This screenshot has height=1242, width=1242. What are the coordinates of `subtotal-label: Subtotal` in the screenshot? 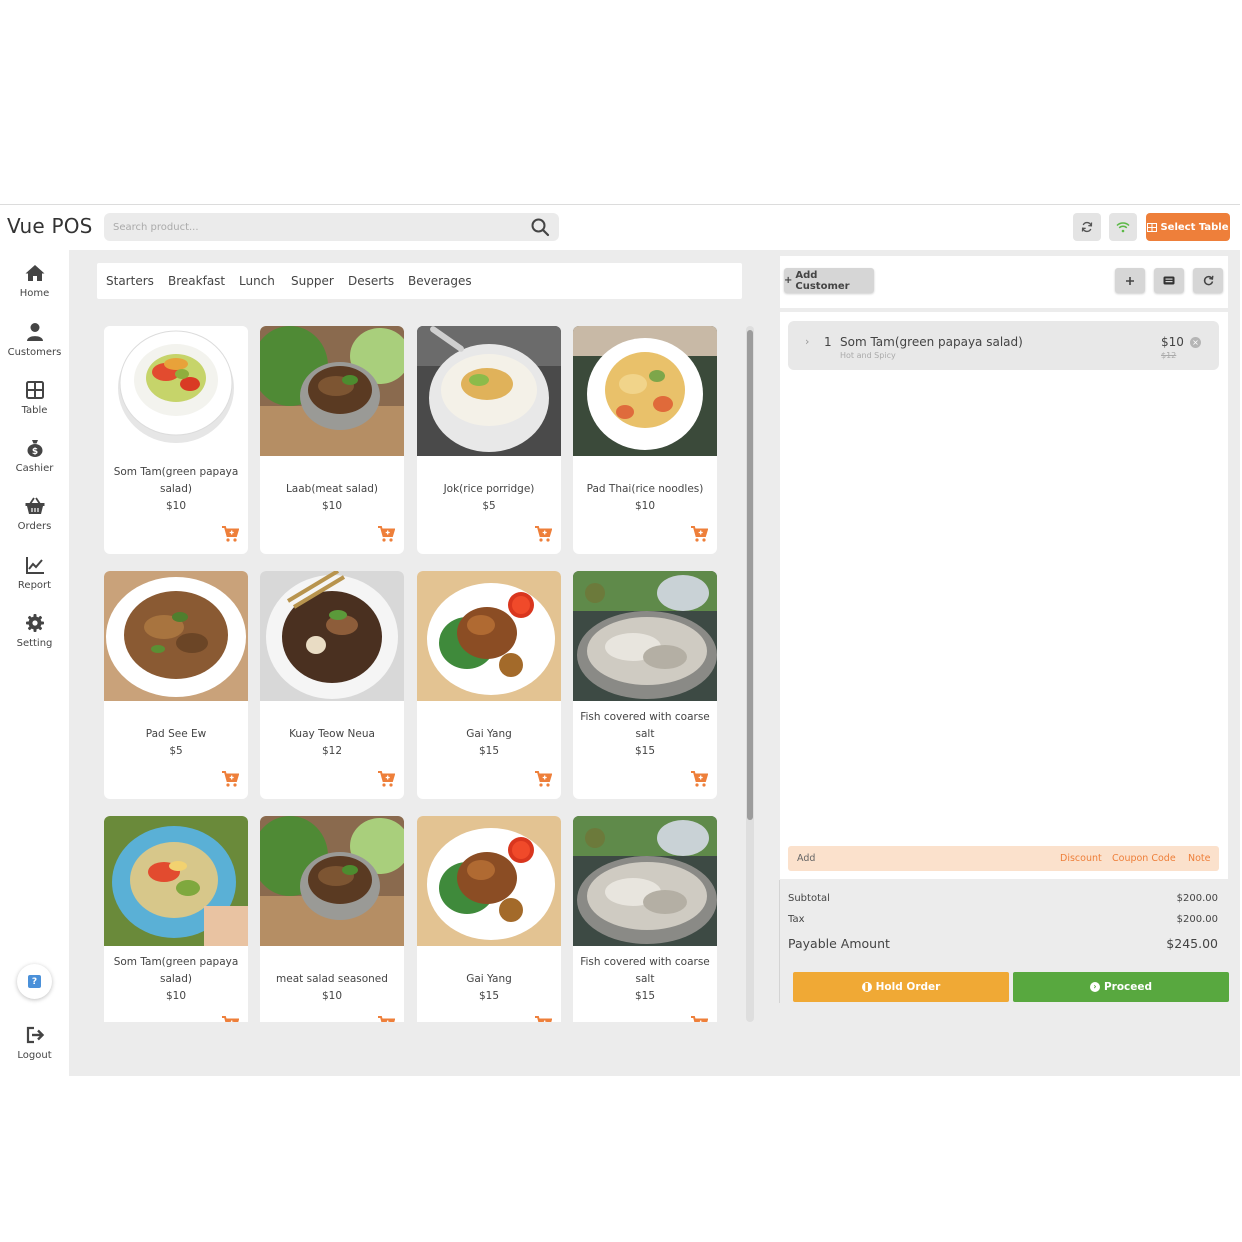 It's located at (809, 898).